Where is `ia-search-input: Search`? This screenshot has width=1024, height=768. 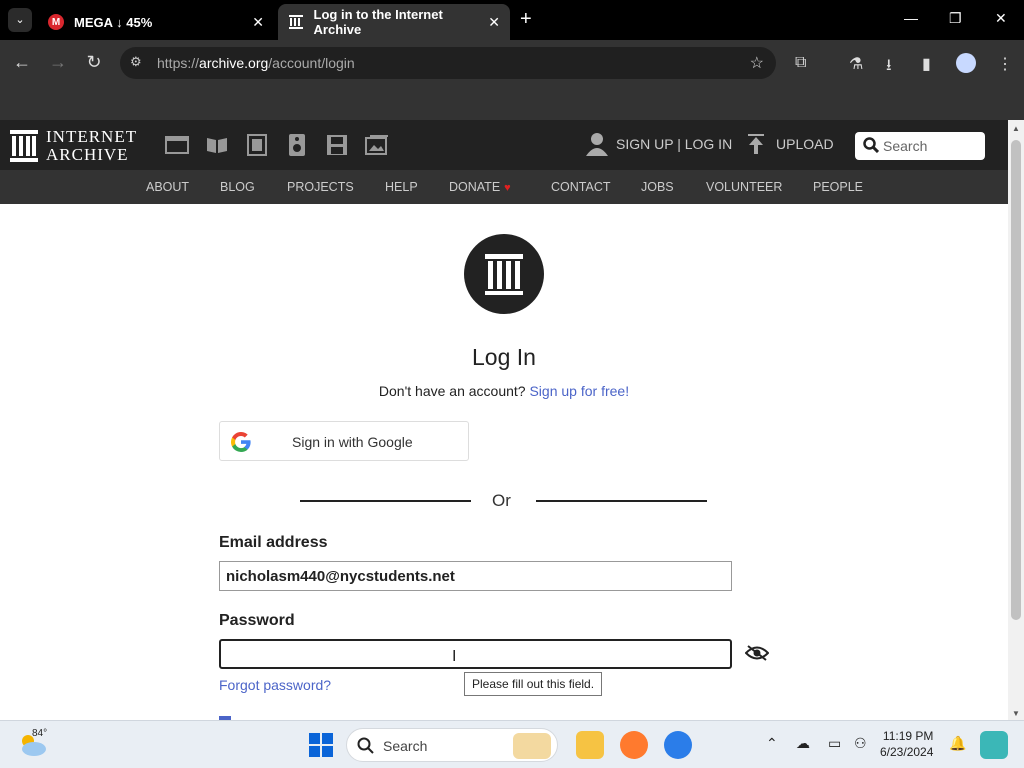
ia-search-input: Search is located at coordinates (920, 146).